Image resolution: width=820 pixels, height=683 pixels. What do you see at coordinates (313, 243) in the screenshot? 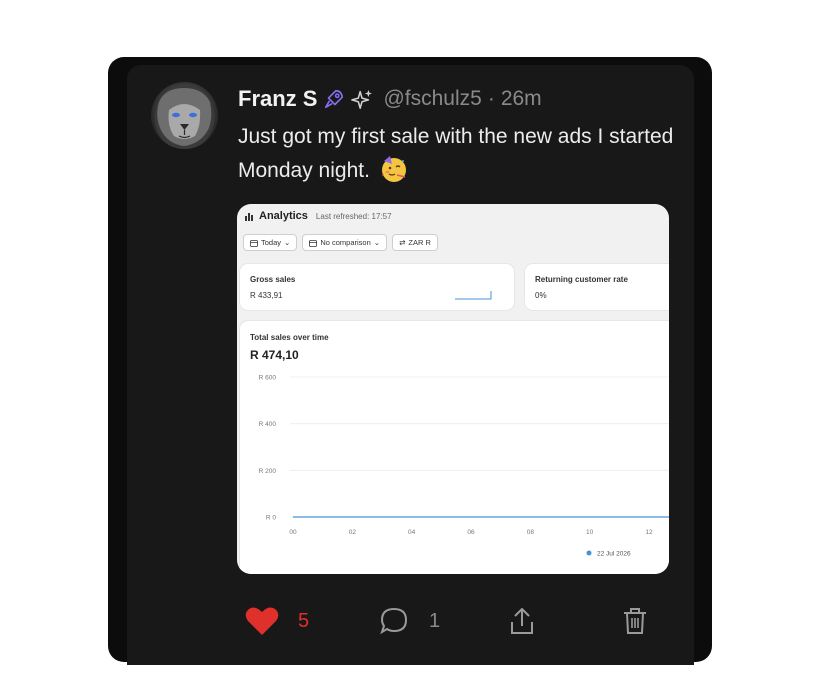
I see `calendar-compare-icon` at bounding box center [313, 243].